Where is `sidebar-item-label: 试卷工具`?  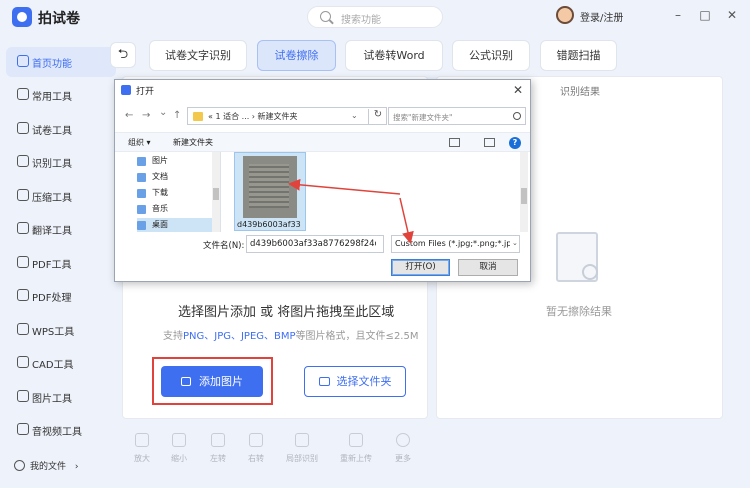
sidebar-item-label: 试卷工具 is located at coordinates (52, 131).